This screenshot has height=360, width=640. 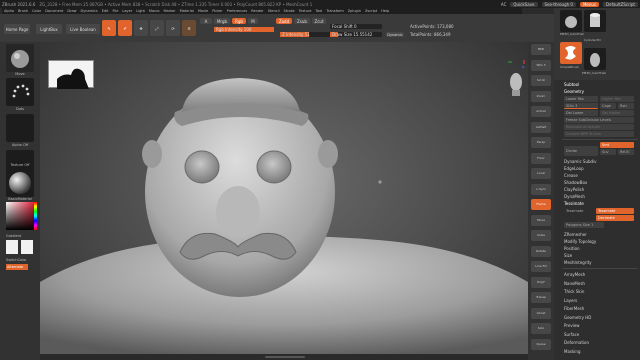 What do you see at coordinates (541, 111) in the screenshot?
I see `shelf-actual-button: Actual` at bounding box center [541, 111].